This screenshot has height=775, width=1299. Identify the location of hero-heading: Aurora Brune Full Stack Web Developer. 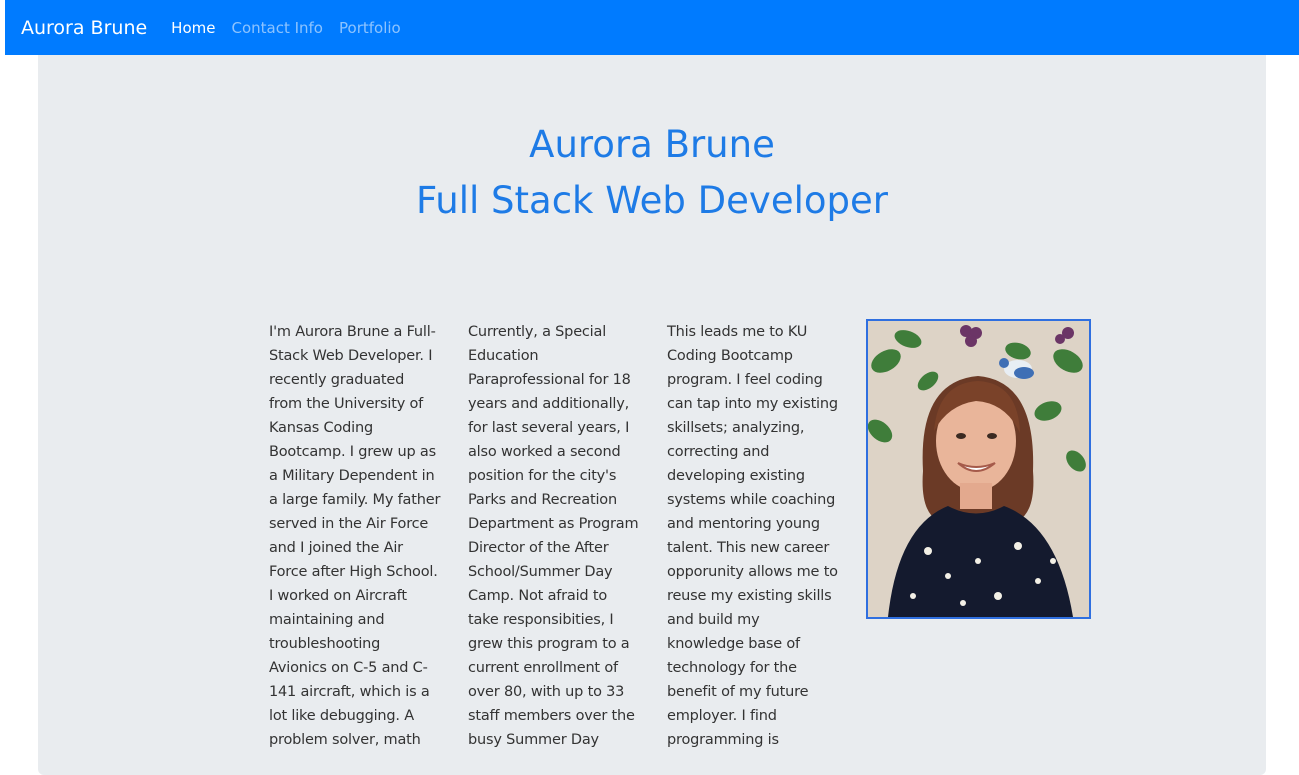
(652, 173).